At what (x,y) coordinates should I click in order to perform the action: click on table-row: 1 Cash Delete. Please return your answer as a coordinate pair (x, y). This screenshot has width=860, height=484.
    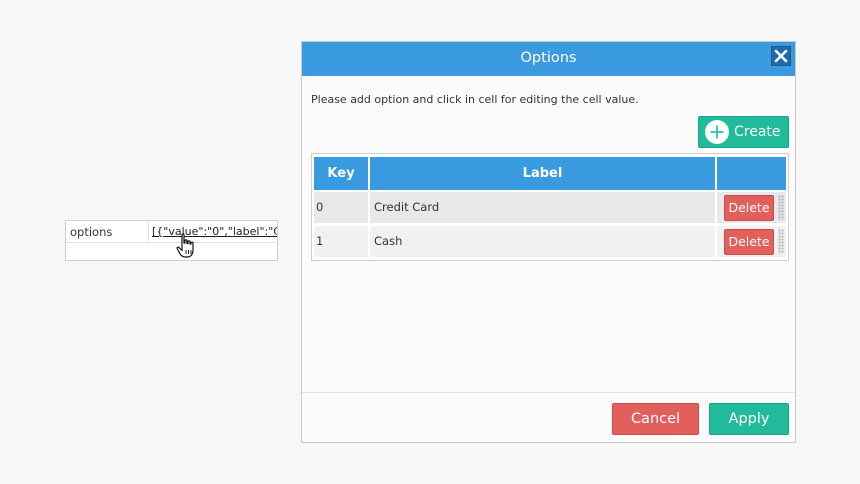
    Looking at the image, I should click on (550, 241).